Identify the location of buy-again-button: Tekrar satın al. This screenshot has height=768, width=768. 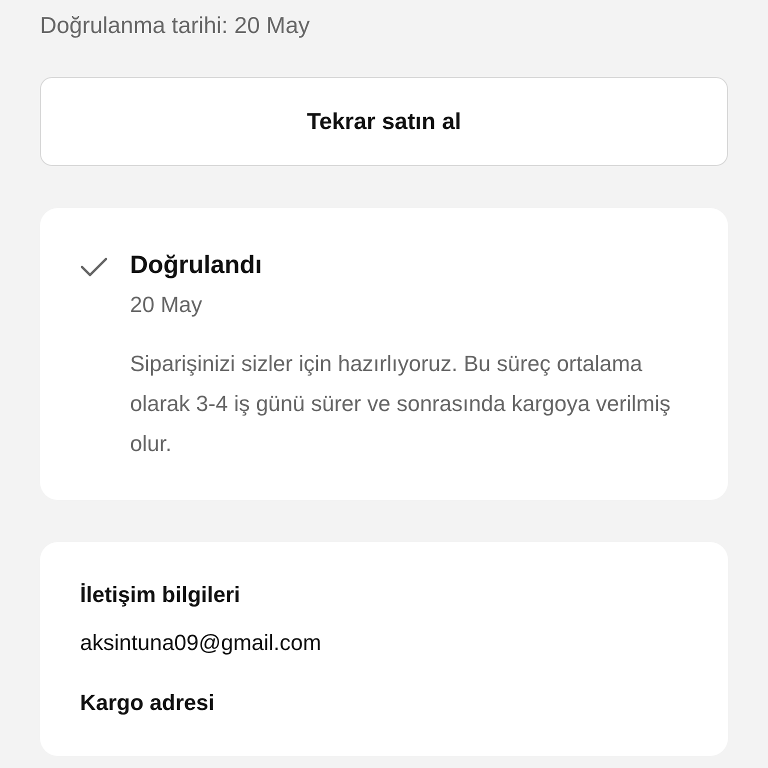
(384, 121).